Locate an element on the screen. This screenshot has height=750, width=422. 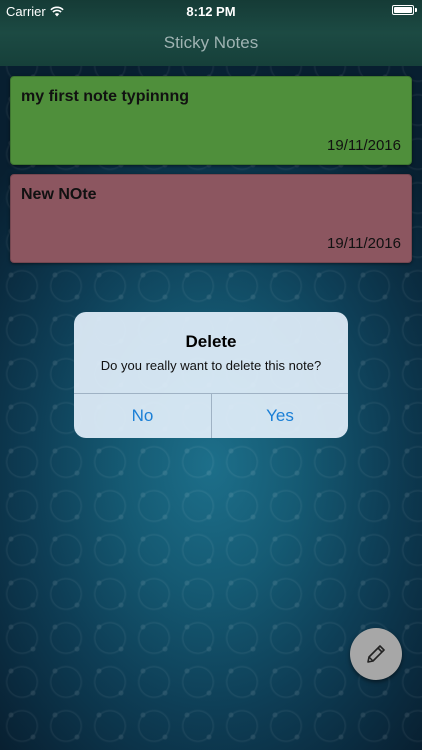
note-text: my first note typinnng is located at coordinates (105, 96).